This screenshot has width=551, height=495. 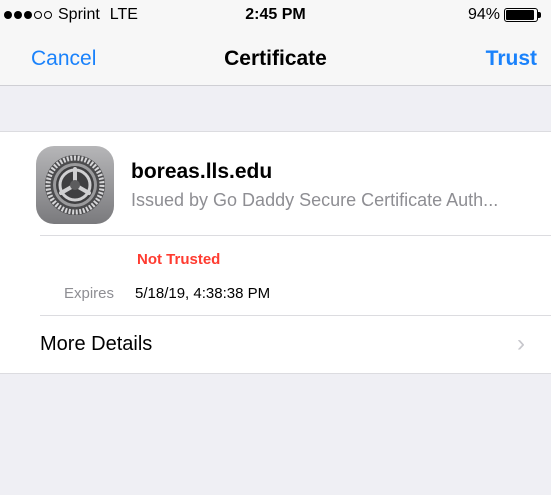 I want to click on trust-status: Not Trusted, so click(x=179, y=259).